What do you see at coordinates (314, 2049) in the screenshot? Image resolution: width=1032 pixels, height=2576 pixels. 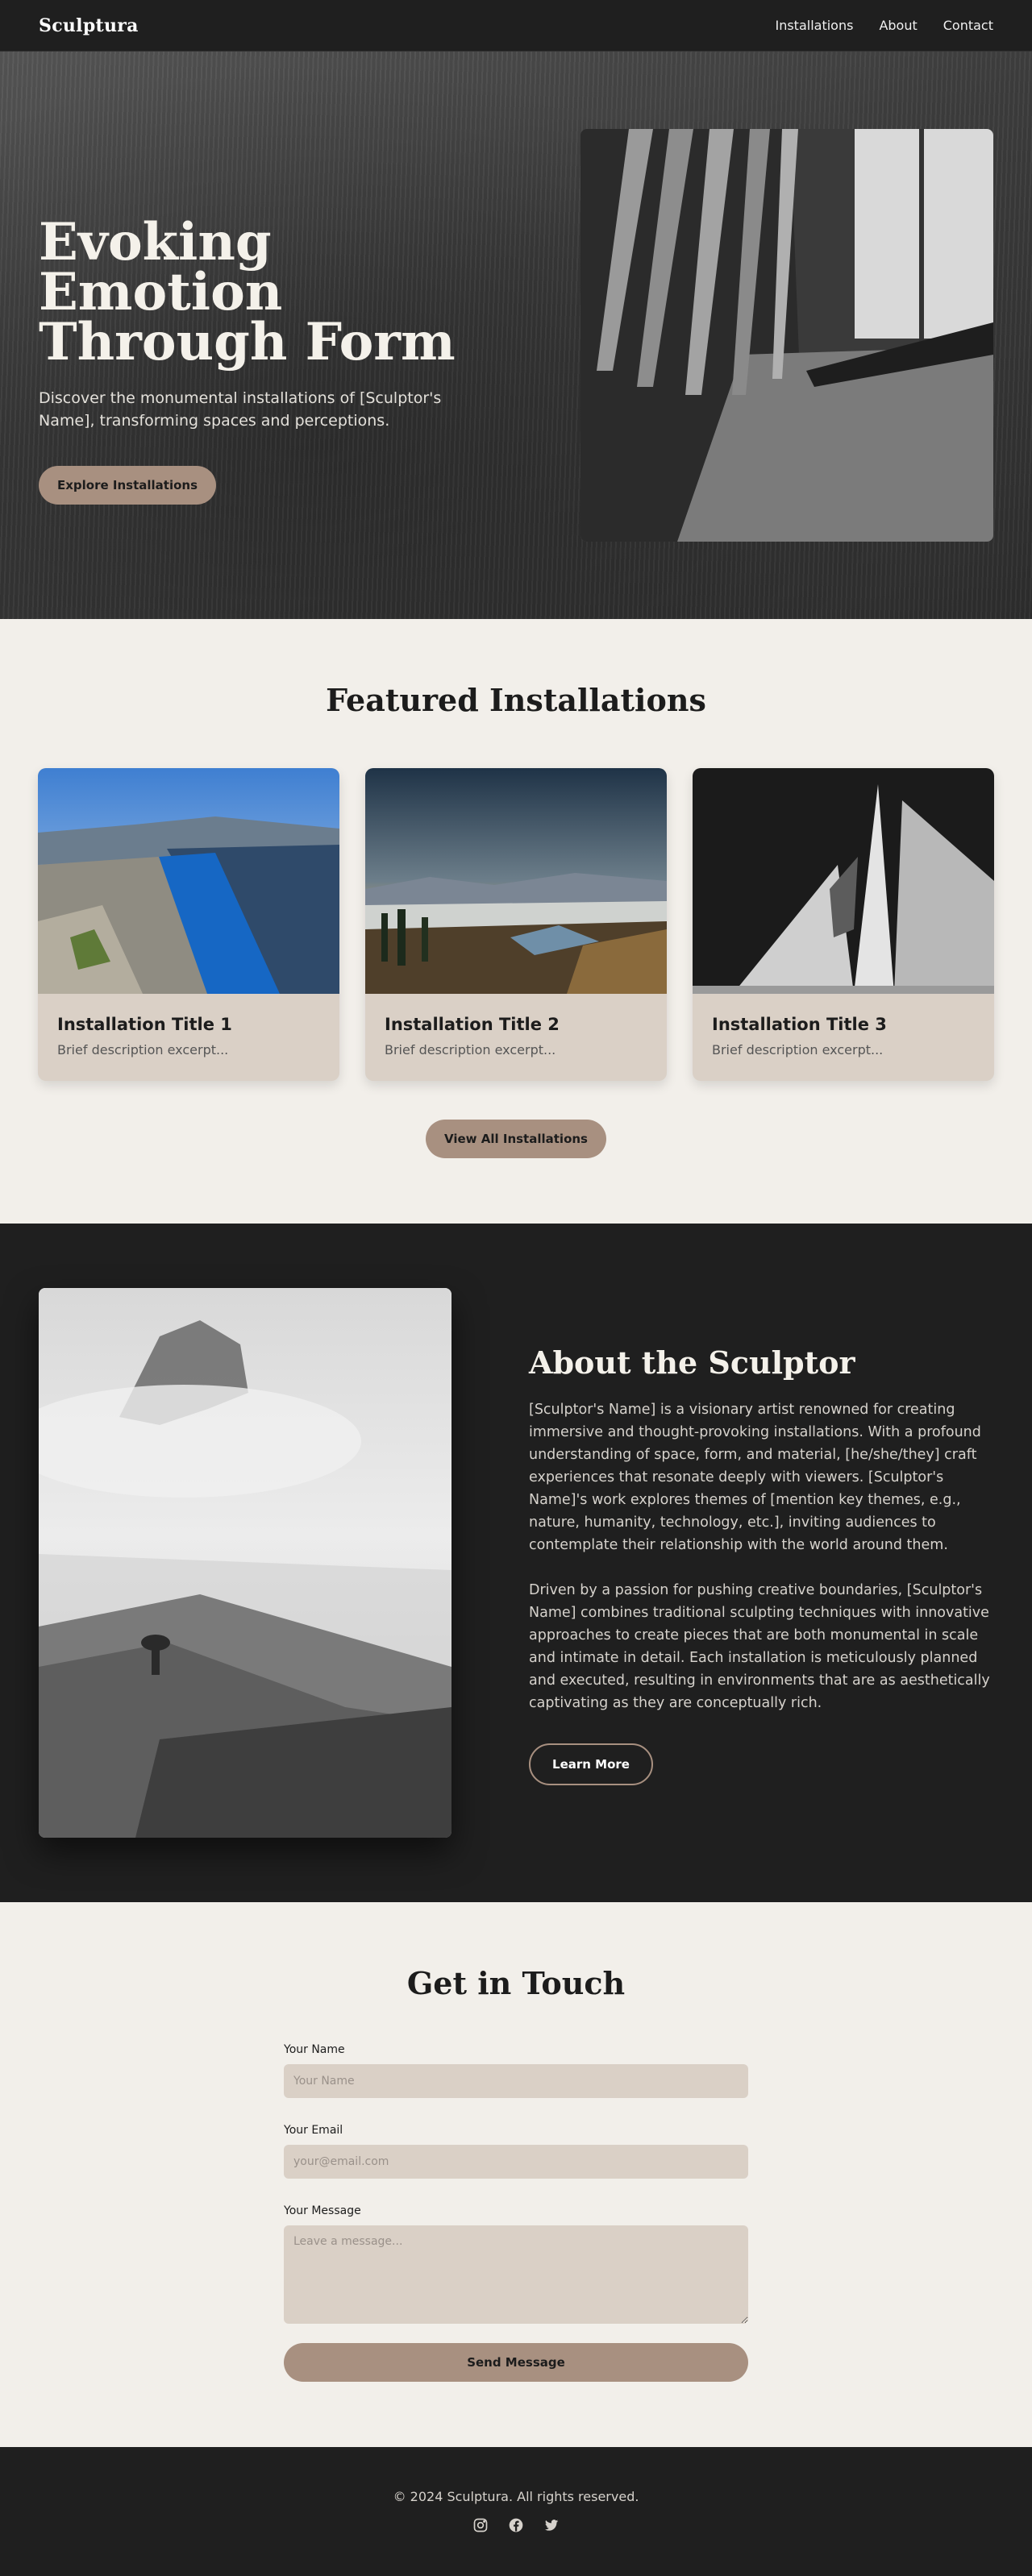 I see `name-label: Your Name` at bounding box center [314, 2049].